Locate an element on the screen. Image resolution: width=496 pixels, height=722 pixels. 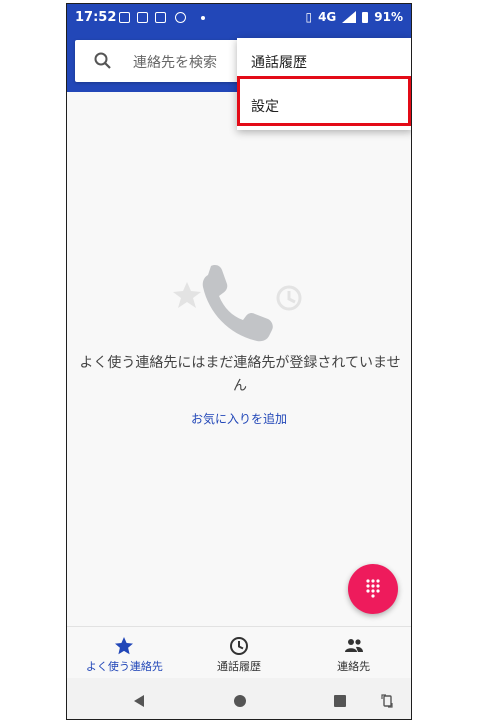
dialpad-icon is located at coordinates (373, 588).